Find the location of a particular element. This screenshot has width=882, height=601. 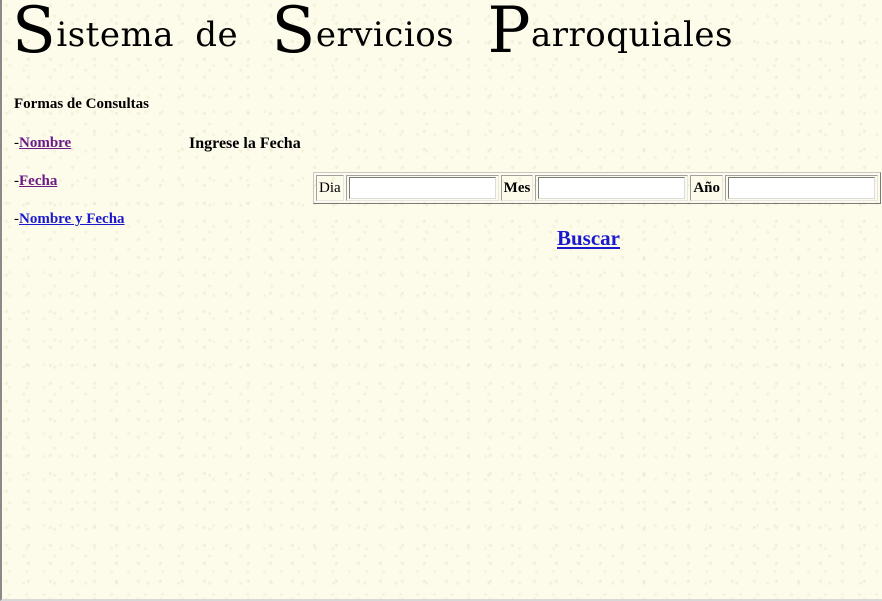

date-form-table: Dia Mes Año is located at coordinates (597, 188).